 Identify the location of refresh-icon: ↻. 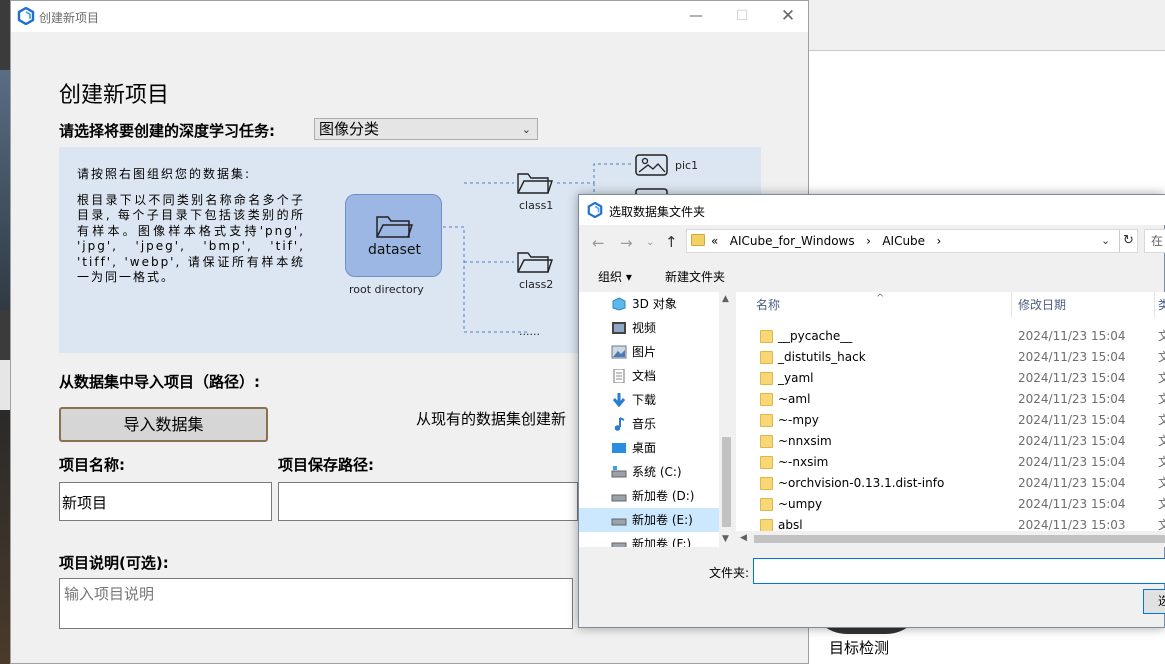
(1128, 241).